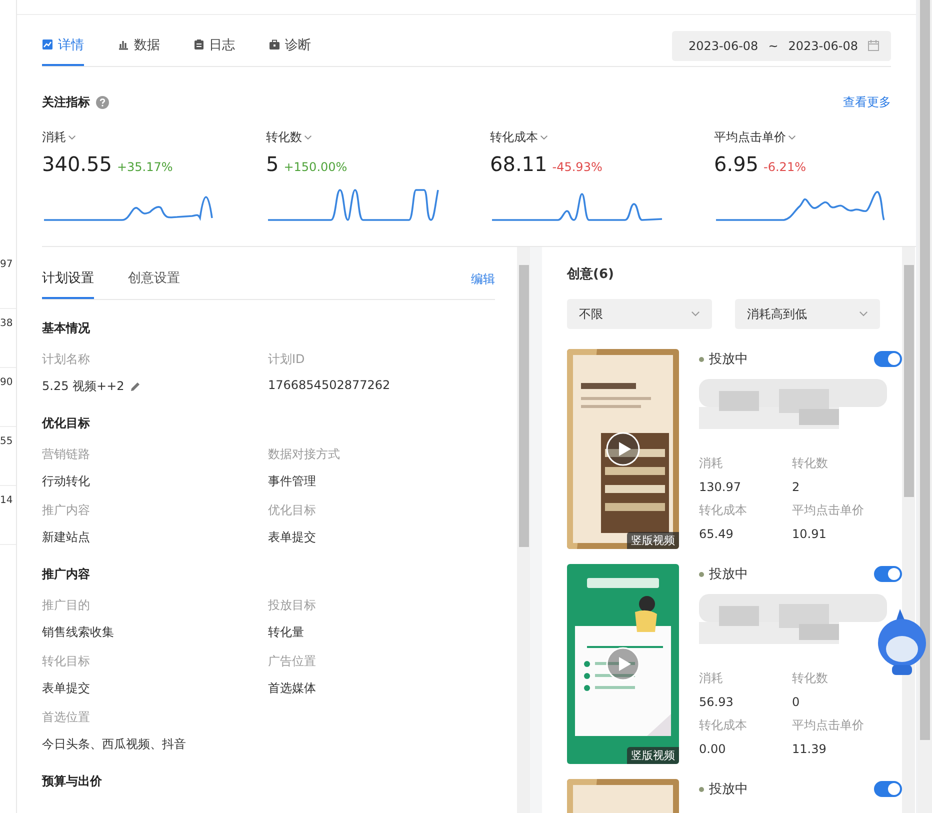  What do you see at coordinates (66, 717) in the screenshot?
I see `field-label: 首选位置` at bounding box center [66, 717].